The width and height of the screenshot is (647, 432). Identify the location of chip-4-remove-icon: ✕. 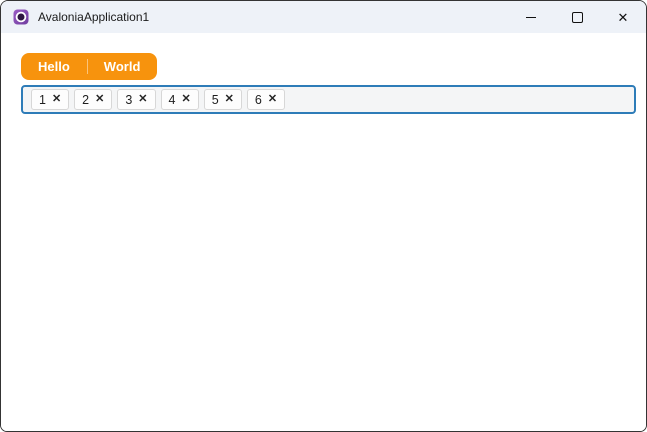
(185, 99).